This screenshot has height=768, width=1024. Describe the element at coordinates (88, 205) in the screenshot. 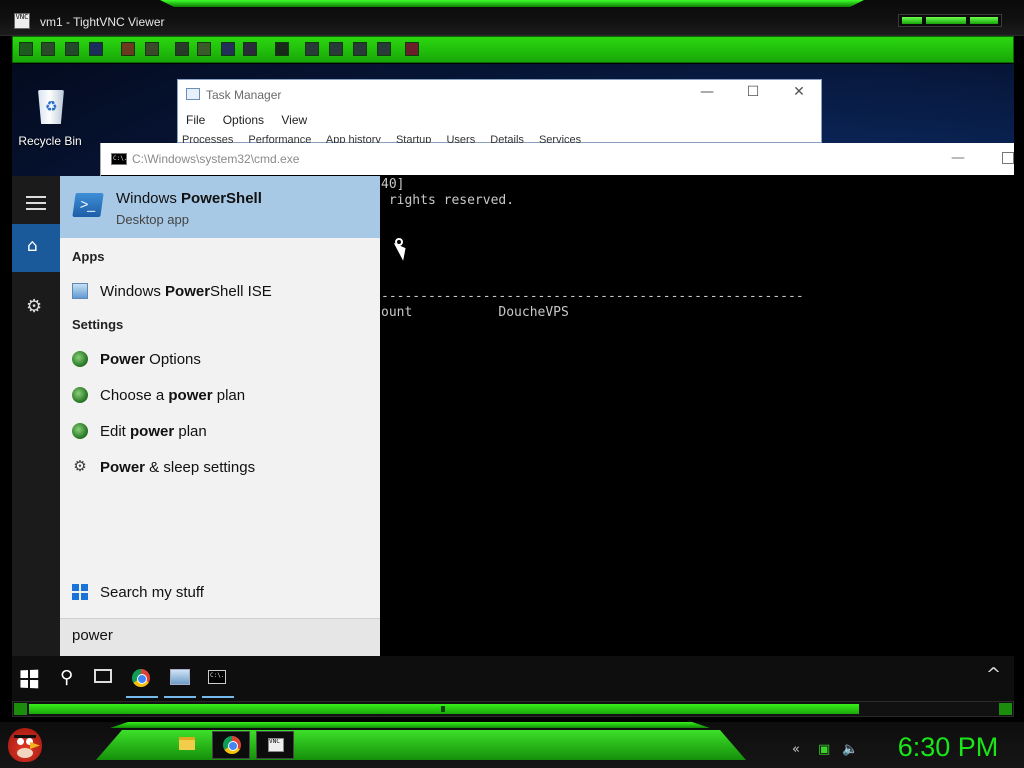

I see `powershell-icon: >_` at that location.